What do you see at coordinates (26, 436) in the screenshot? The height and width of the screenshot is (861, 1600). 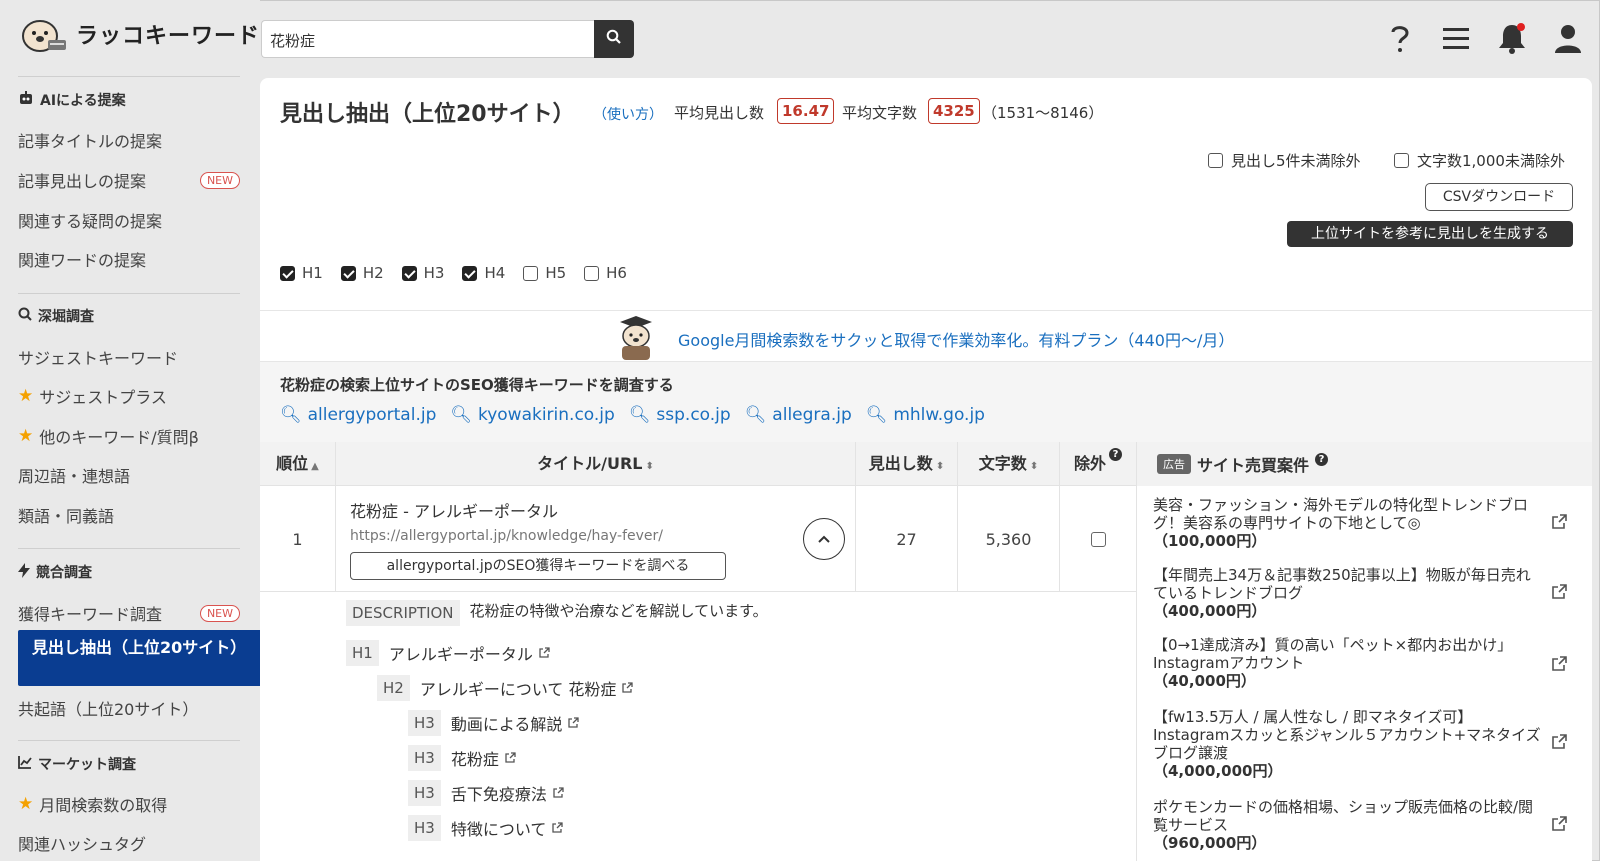 I see `star-icon: ★` at bounding box center [26, 436].